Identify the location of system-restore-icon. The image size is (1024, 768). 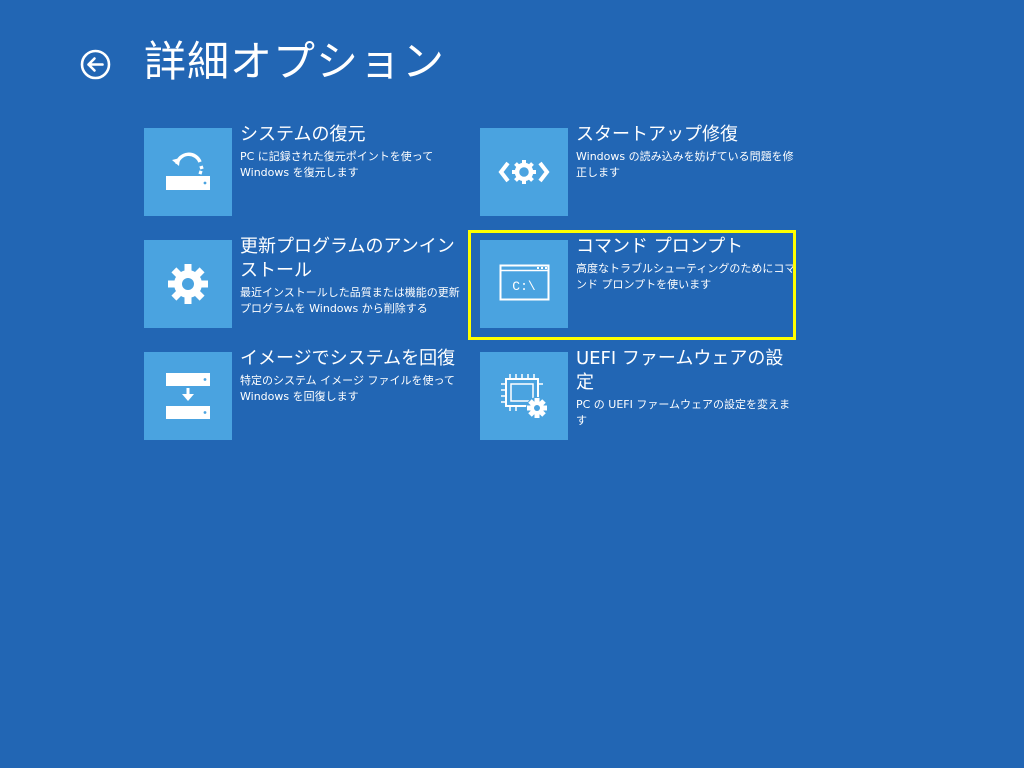
(188, 171).